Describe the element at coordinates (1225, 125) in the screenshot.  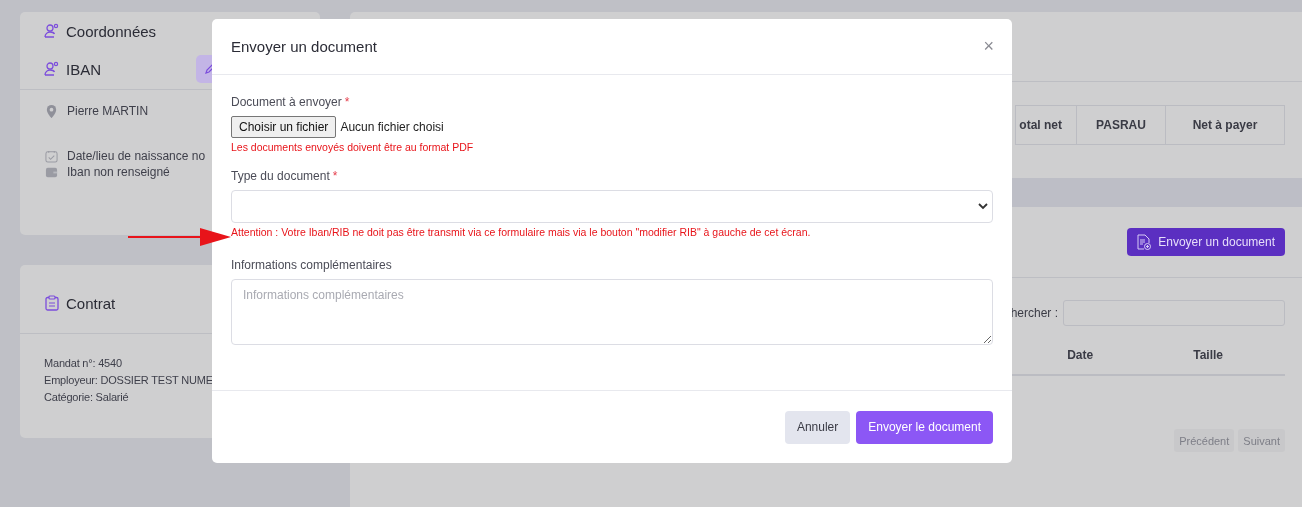
I see `table-header: Net à payer` at that location.